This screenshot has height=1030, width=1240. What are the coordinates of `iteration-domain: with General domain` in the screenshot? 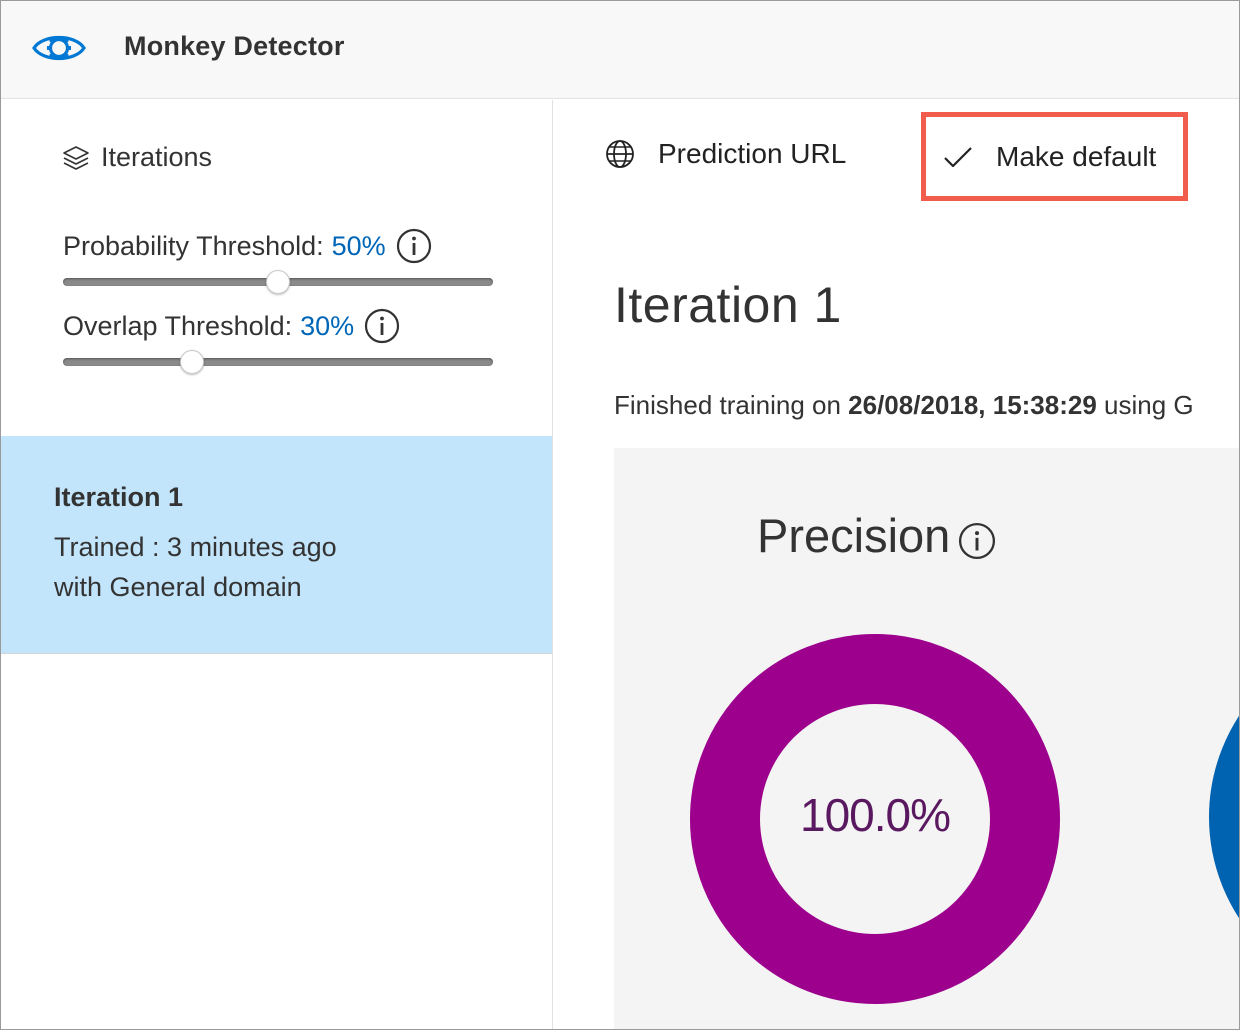 It's located at (178, 587).